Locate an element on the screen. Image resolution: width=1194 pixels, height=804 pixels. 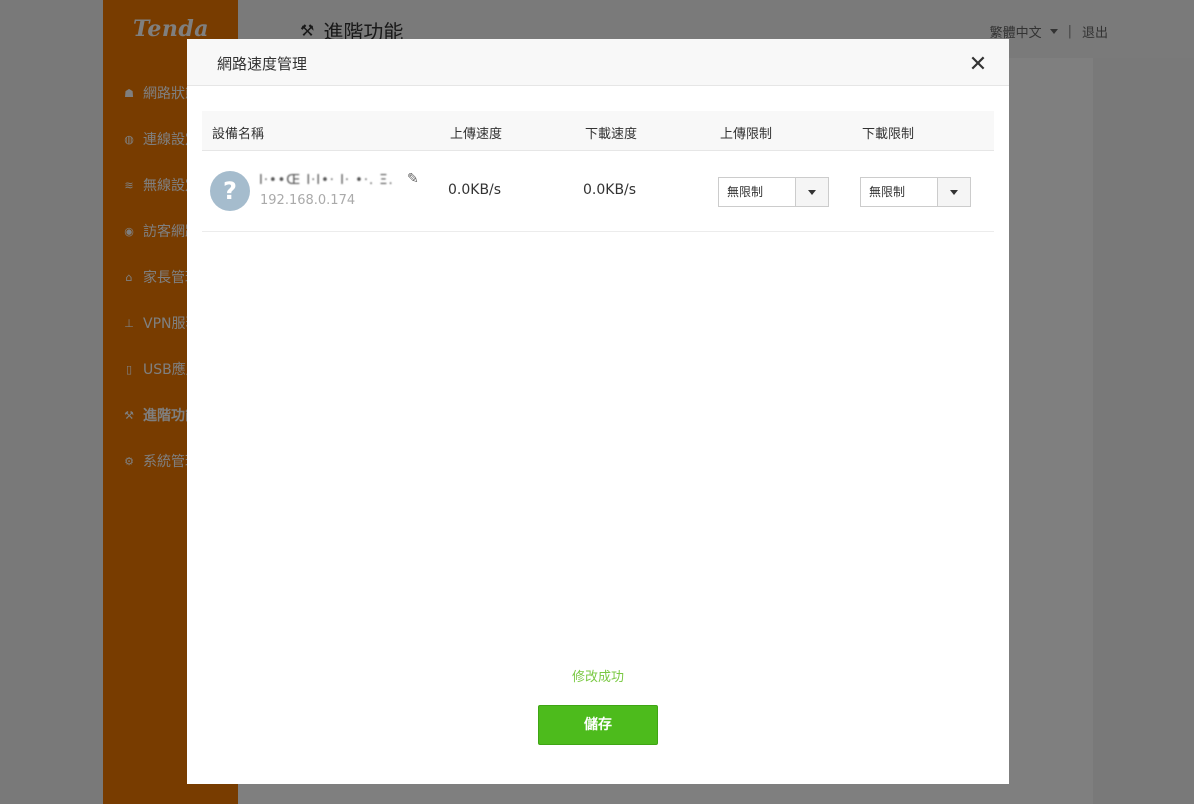
save-button: 儲存 is located at coordinates (598, 725).